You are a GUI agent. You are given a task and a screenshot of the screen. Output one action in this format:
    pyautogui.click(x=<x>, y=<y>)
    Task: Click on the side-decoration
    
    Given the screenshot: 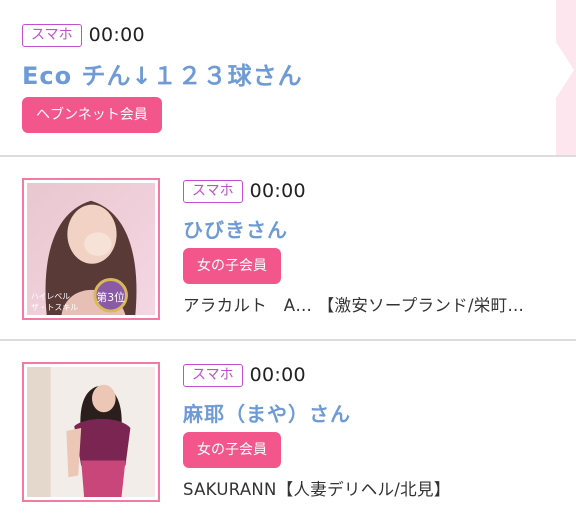 What is the action you would take?
    pyautogui.click(x=566, y=78)
    